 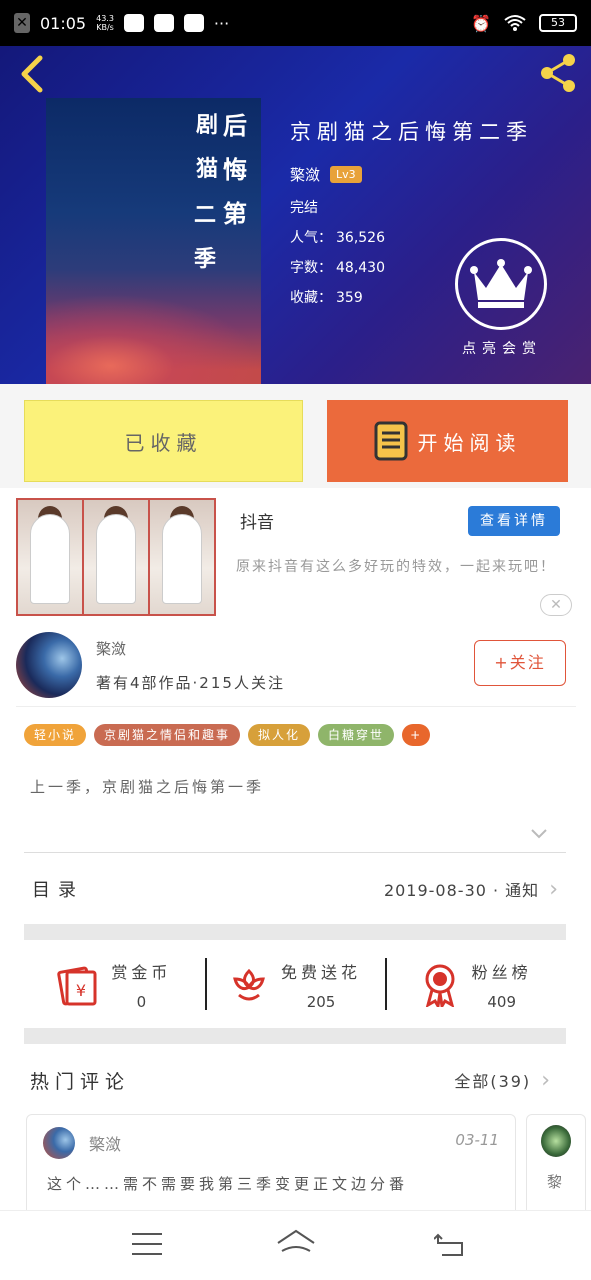 What do you see at coordinates (116, 557) in the screenshot?
I see `ad-image` at bounding box center [116, 557].